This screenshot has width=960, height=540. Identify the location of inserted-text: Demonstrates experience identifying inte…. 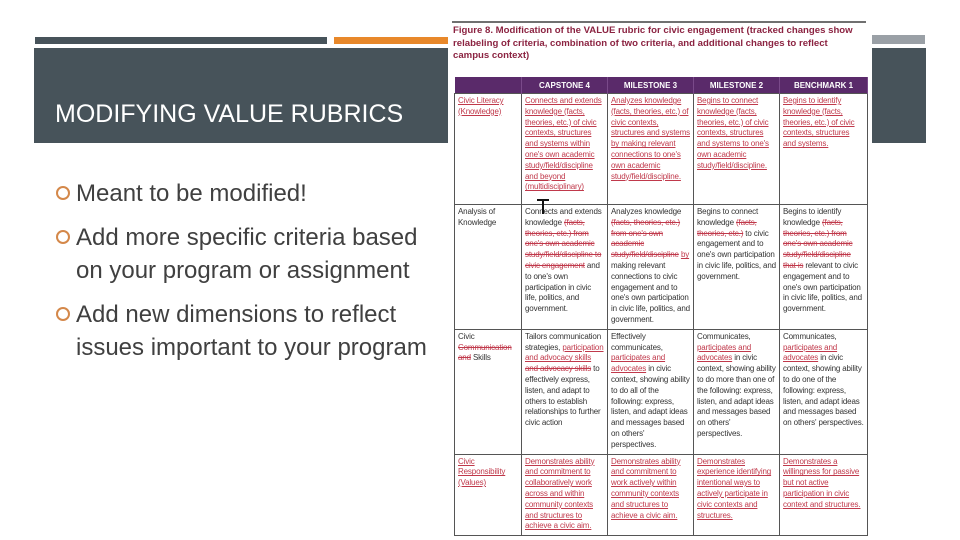
(734, 488).